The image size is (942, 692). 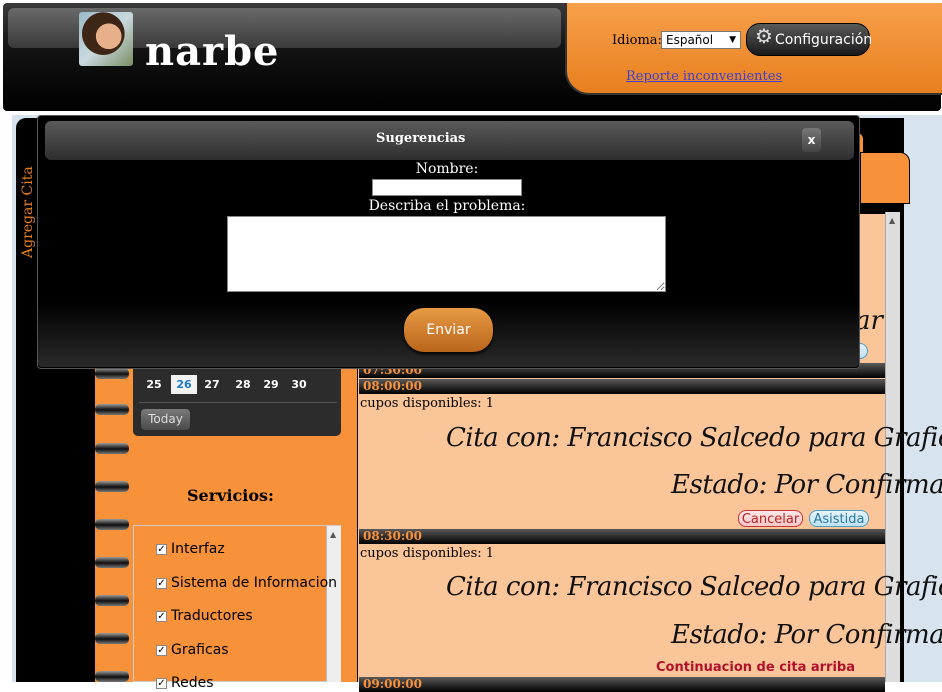 I want to click on service-item-traductores: ✓ Traductores, so click(x=204, y=616).